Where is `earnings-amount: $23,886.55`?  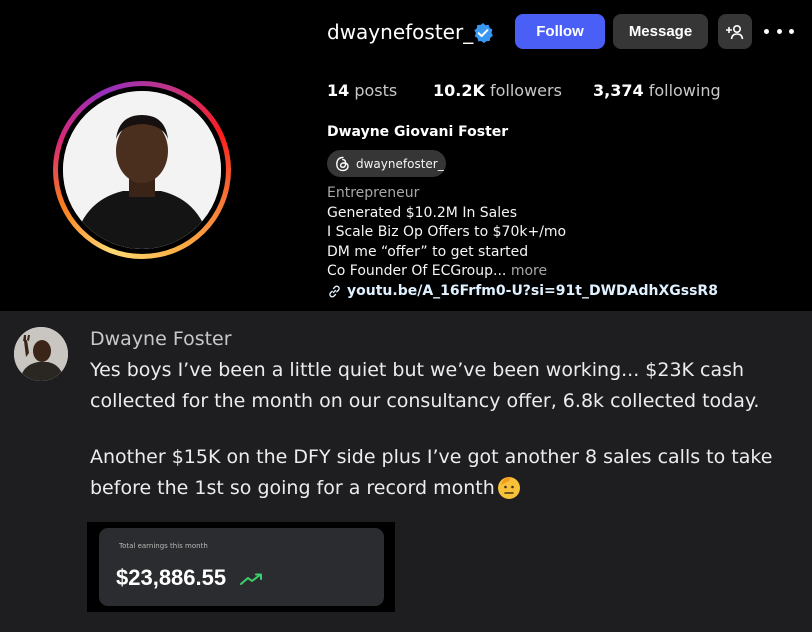
earnings-amount: $23,886.55 is located at coordinates (171, 577).